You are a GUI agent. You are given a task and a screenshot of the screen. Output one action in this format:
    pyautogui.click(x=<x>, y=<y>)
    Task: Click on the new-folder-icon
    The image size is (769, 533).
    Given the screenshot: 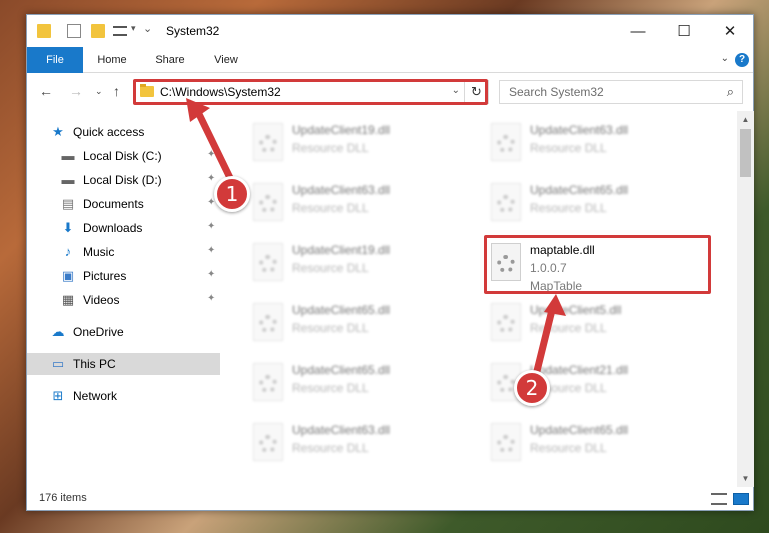 What is the action you would take?
    pyautogui.click(x=98, y=31)
    